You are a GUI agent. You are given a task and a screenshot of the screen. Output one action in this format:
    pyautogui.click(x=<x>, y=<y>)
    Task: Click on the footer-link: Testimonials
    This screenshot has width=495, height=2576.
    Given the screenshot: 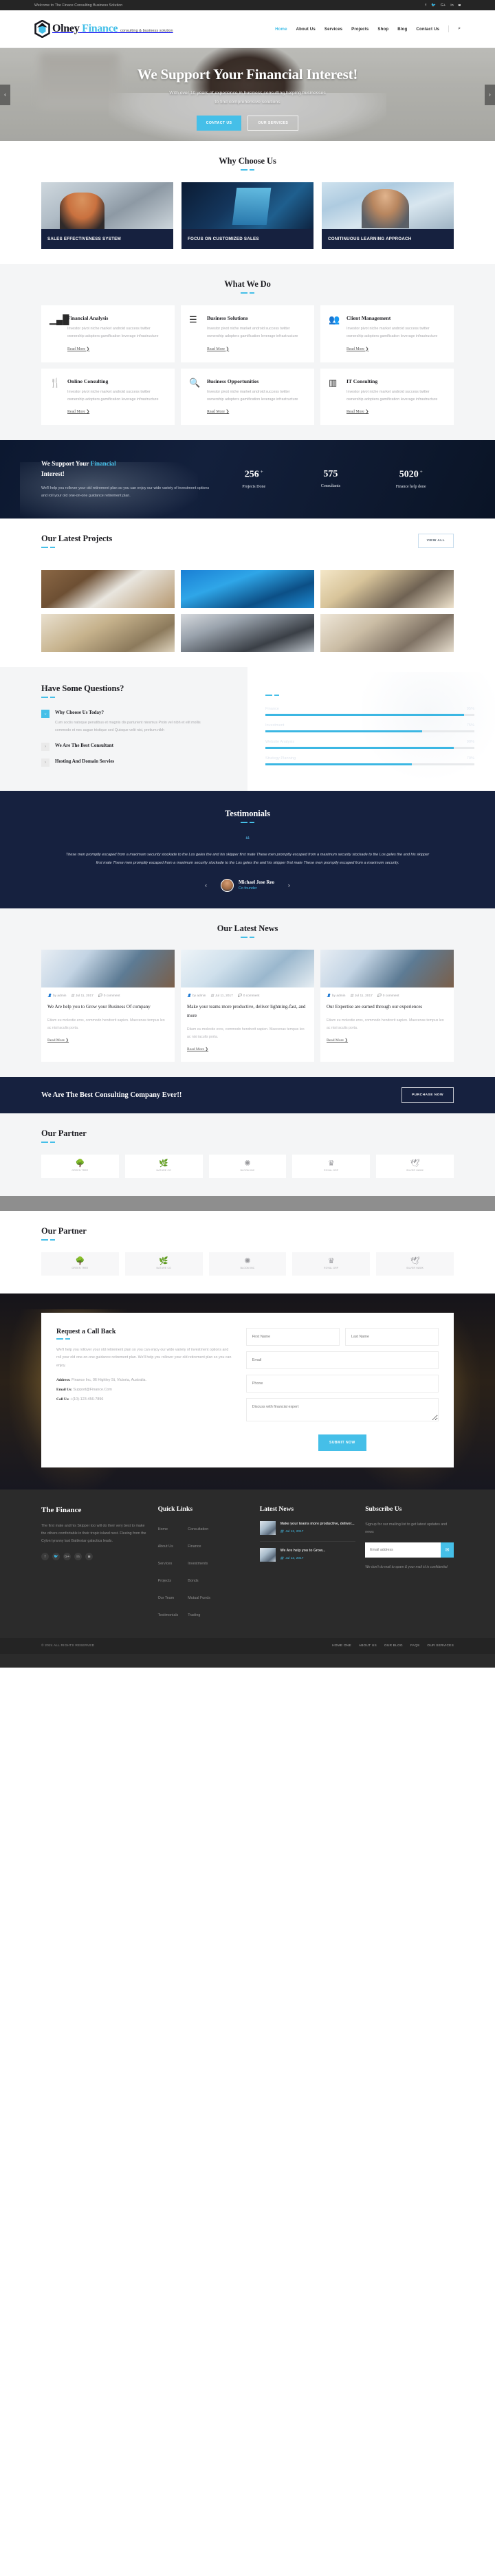 What is the action you would take?
    pyautogui.click(x=168, y=1615)
    